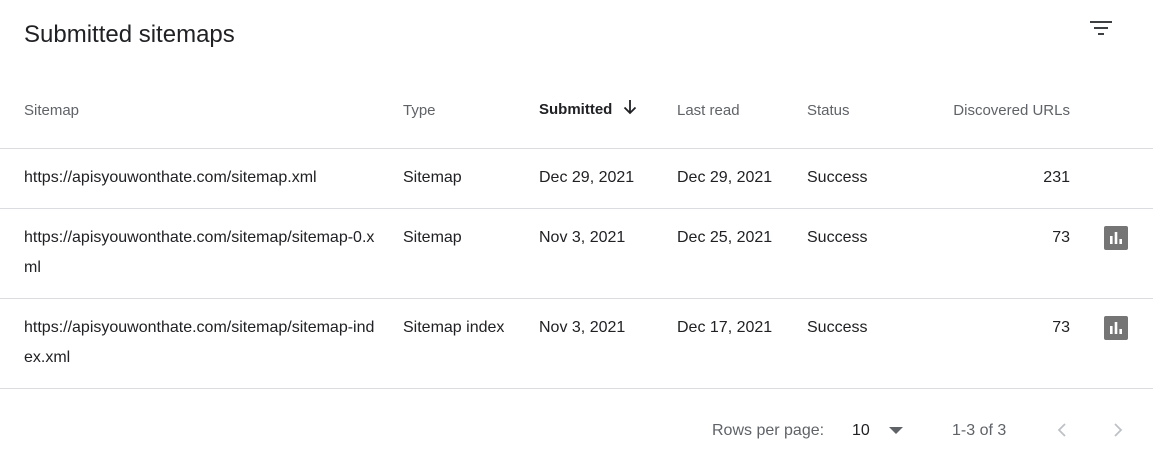 This screenshot has width=1153, height=454. What do you see at coordinates (742, 178) in the screenshot?
I see `last-read-cell: Dec 29, 2021` at bounding box center [742, 178].